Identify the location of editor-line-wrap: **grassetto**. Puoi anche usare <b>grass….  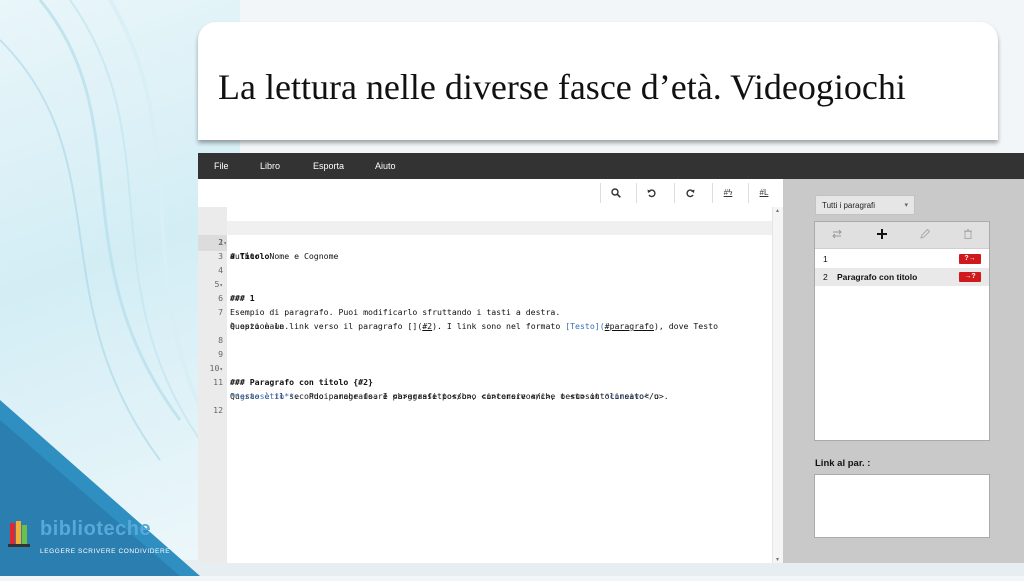
(433, 388).